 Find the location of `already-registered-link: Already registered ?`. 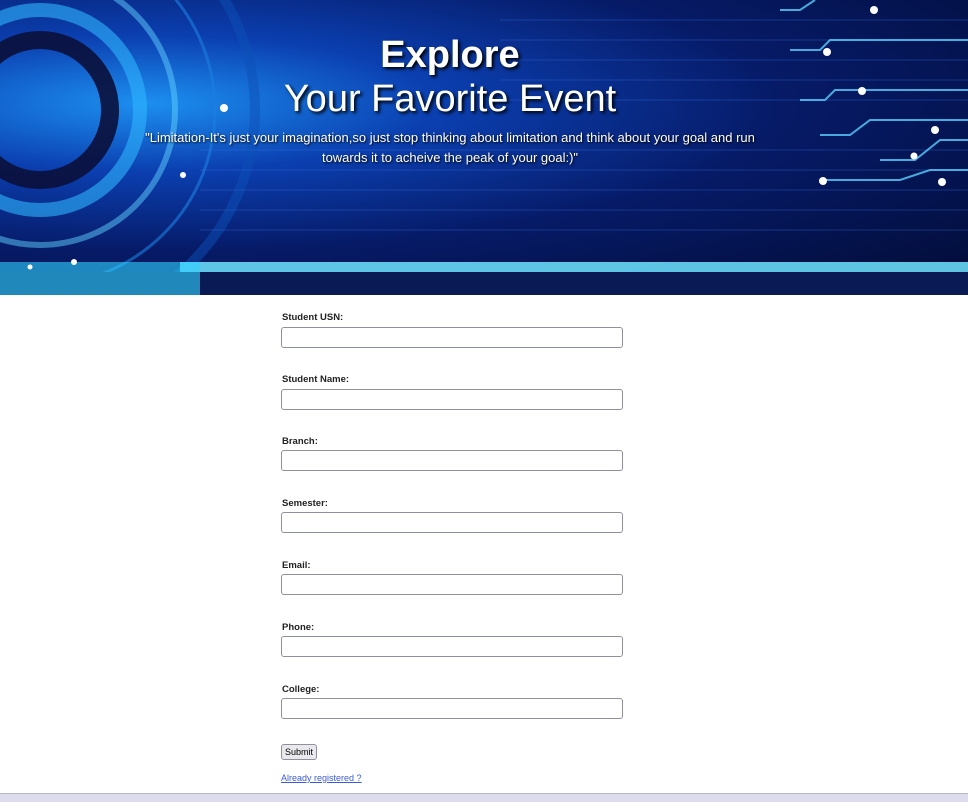

already-registered-link: Already registered ? is located at coordinates (321, 778).